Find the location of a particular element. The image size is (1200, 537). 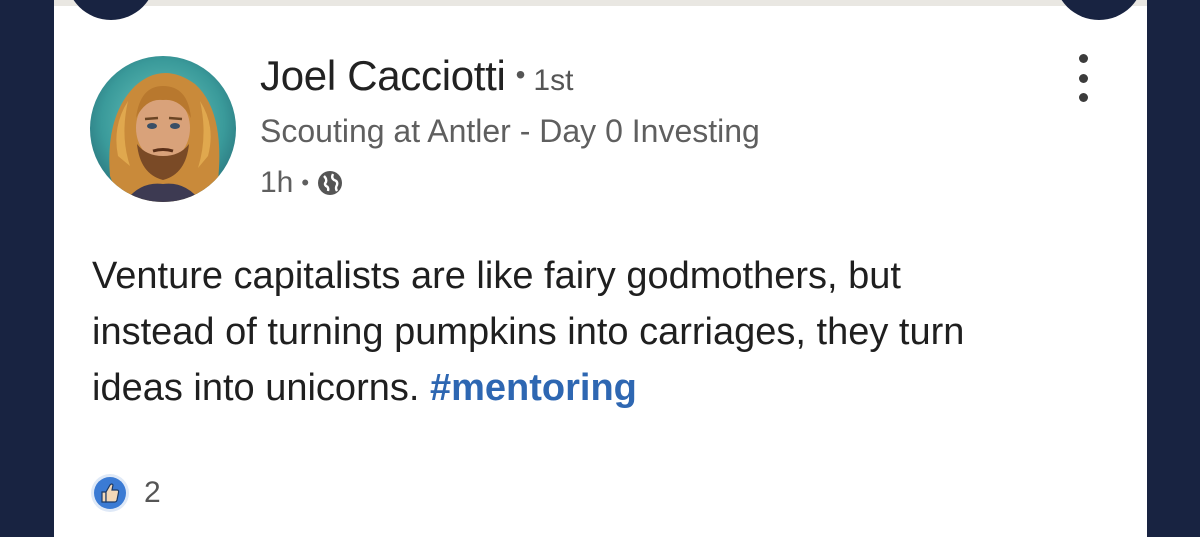

author-name-row: Joel Cacciotti • 1st is located at coordinates (416, 77).